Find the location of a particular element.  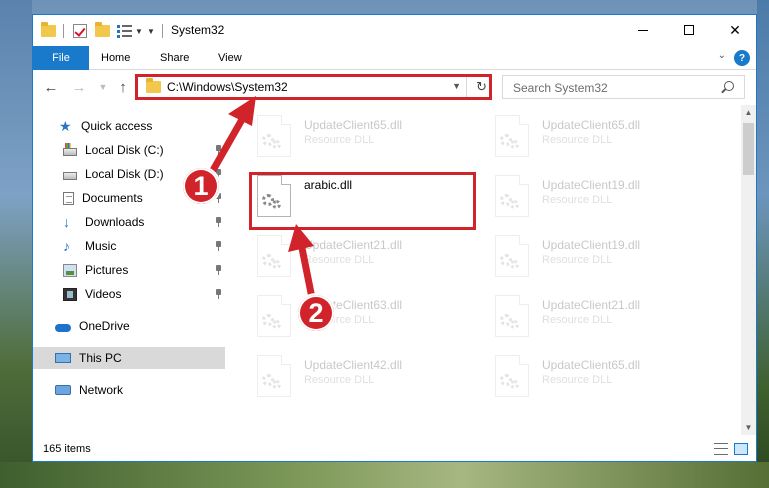

scroll-up-icon: ▲ is located at coordinates (748, 112).